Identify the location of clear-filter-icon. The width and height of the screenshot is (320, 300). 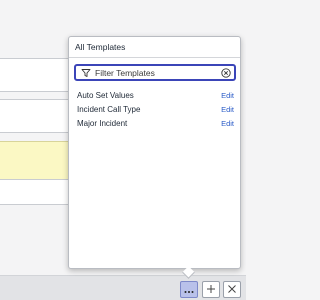
(226, 73).